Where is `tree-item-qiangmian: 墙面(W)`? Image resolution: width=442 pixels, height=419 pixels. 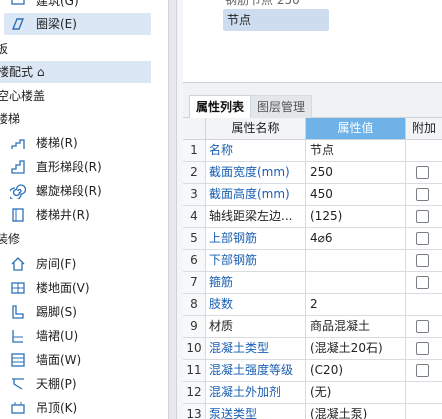 tree-item-qiangmian: 墙面(W) is located at coordinates (84, 360).